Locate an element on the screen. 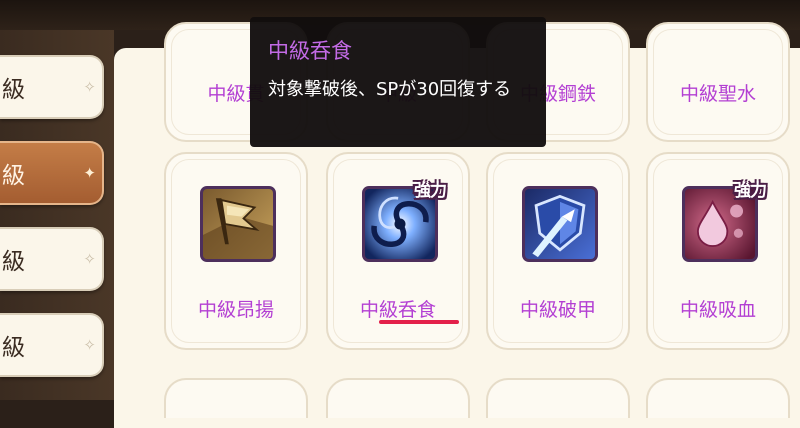 The height and width of the screenshot is (428, 800). sparkle-icon: ✦ is located at coordinates (89, 173).